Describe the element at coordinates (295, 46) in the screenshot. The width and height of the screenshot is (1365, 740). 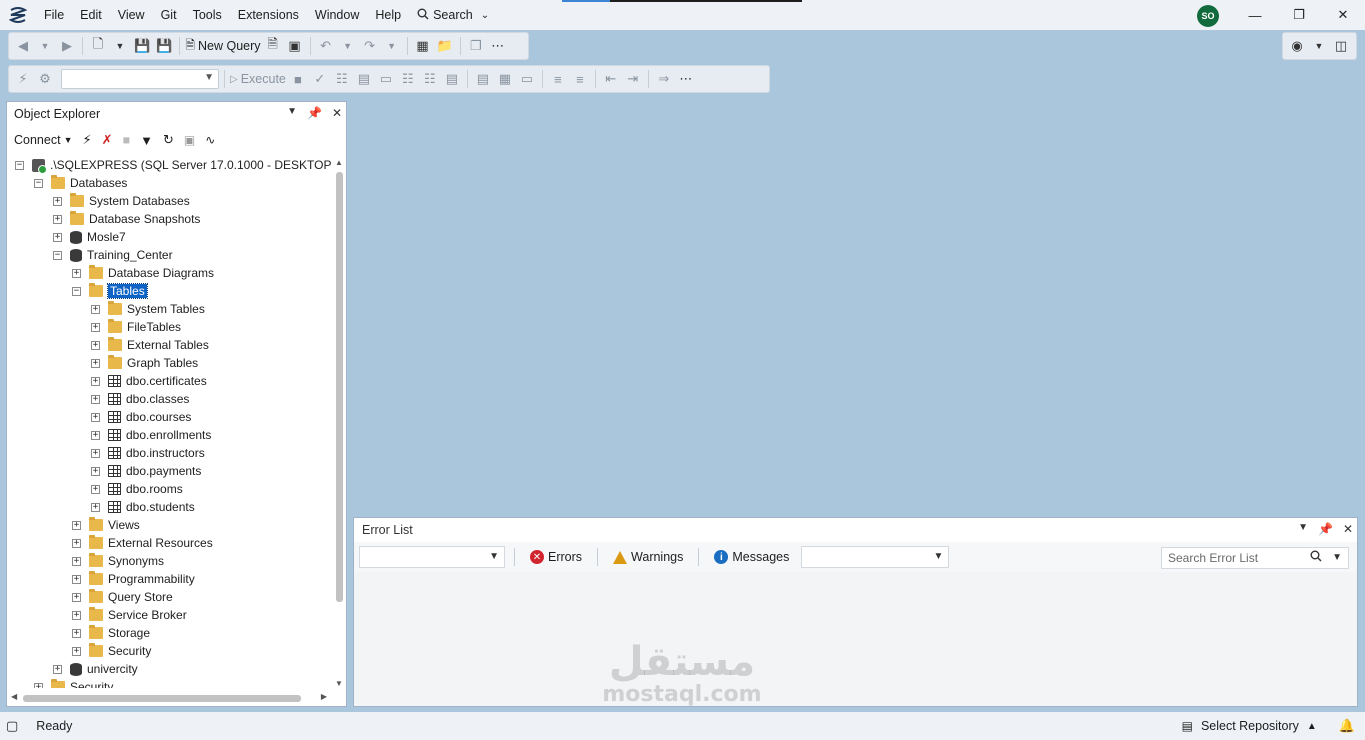
I see `dmx-query-icon: ▣` at that location.